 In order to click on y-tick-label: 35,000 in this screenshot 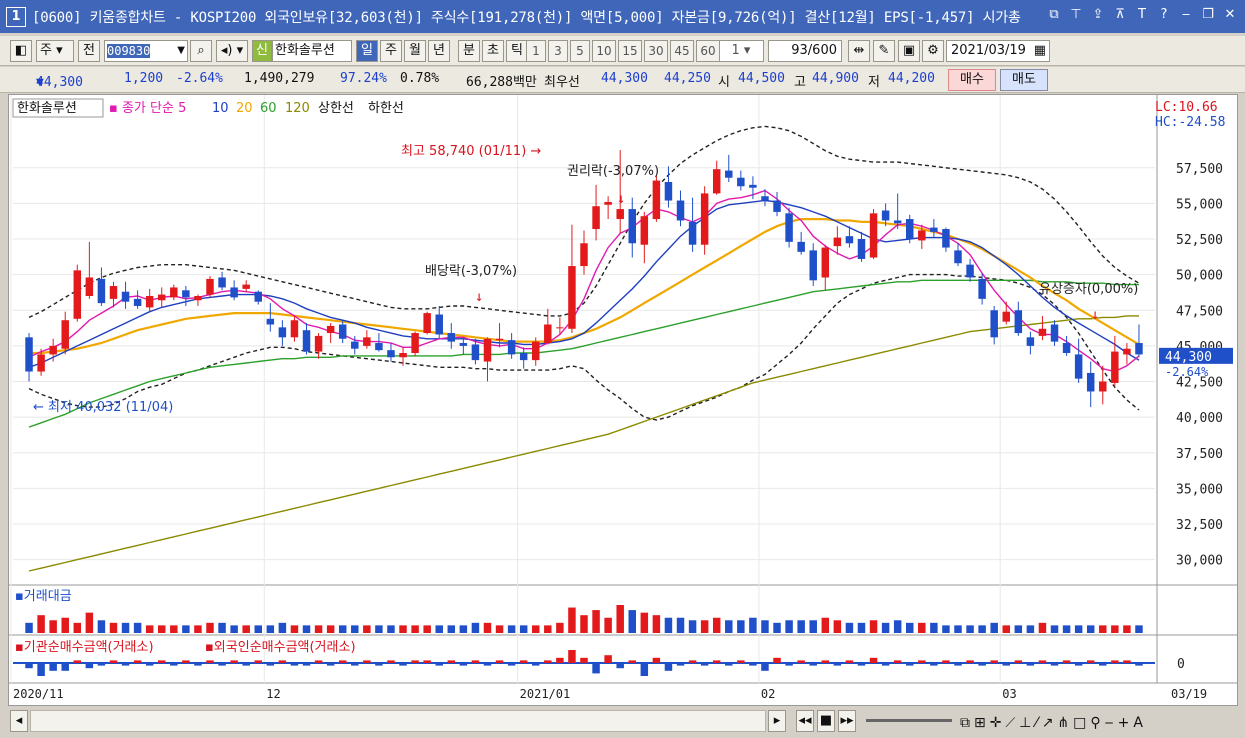, I will do `click(1199, 489)`.